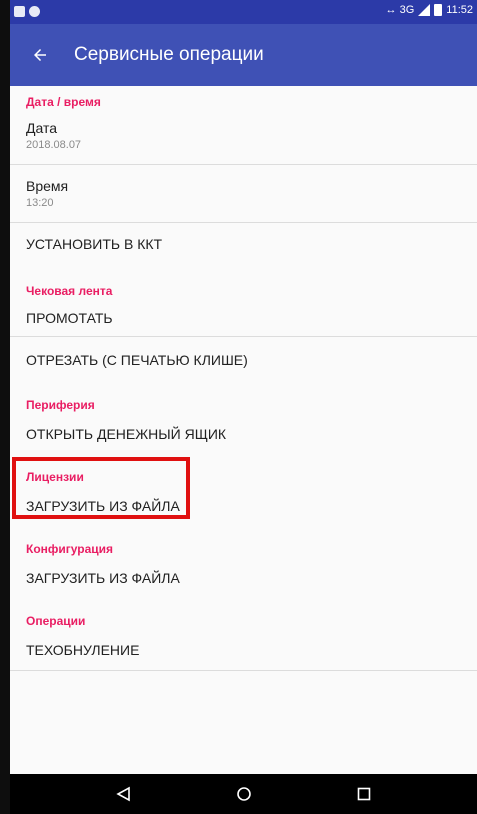  I want to click on network-type: ↔ 3G, so click(400, 10).